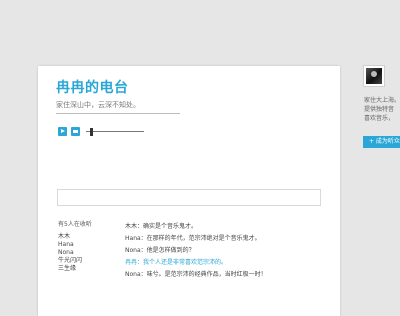  I want to click on avatar, so click(374, 76).